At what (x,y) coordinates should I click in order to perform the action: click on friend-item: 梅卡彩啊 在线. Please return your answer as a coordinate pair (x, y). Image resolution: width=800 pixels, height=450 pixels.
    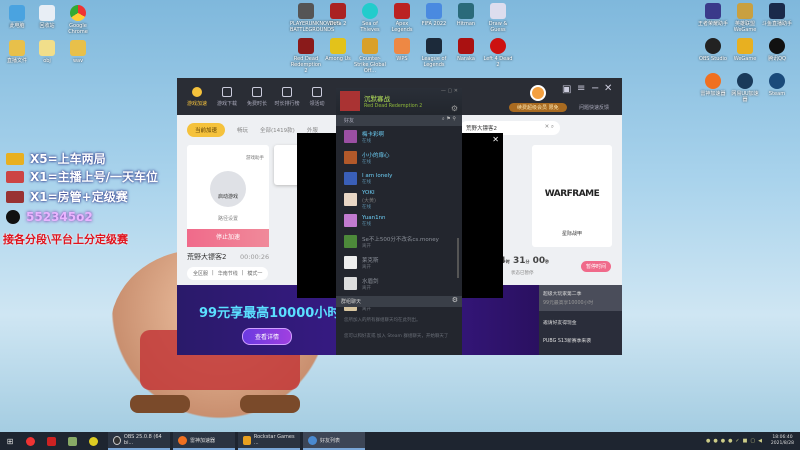
    Looking at the image, I should click on (399, 136).